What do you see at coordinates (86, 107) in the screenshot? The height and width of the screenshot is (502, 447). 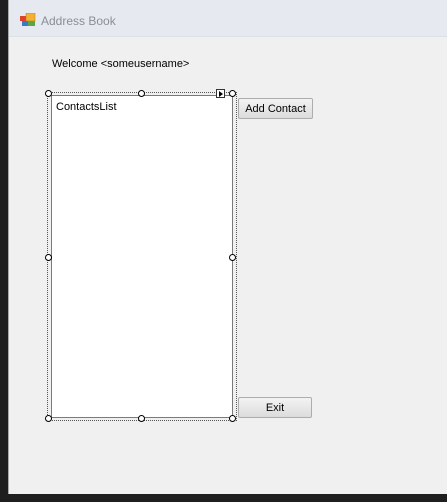 I see `contacts-list-label: ContactsList` at bounding box center [86, 107].